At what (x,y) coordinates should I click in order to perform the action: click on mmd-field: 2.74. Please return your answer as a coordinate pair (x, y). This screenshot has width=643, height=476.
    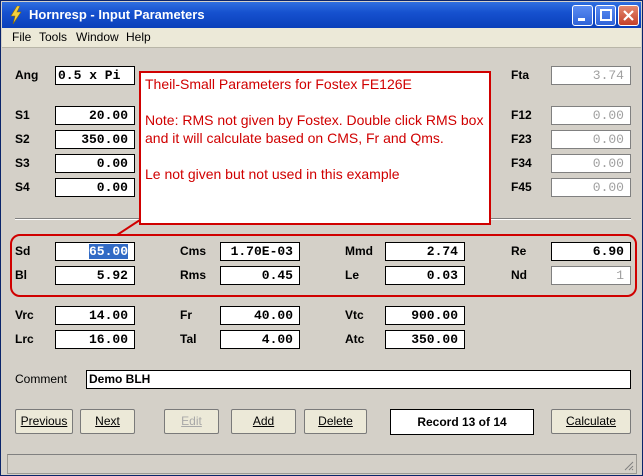
    Looking at the image, I should click on (425, 251).